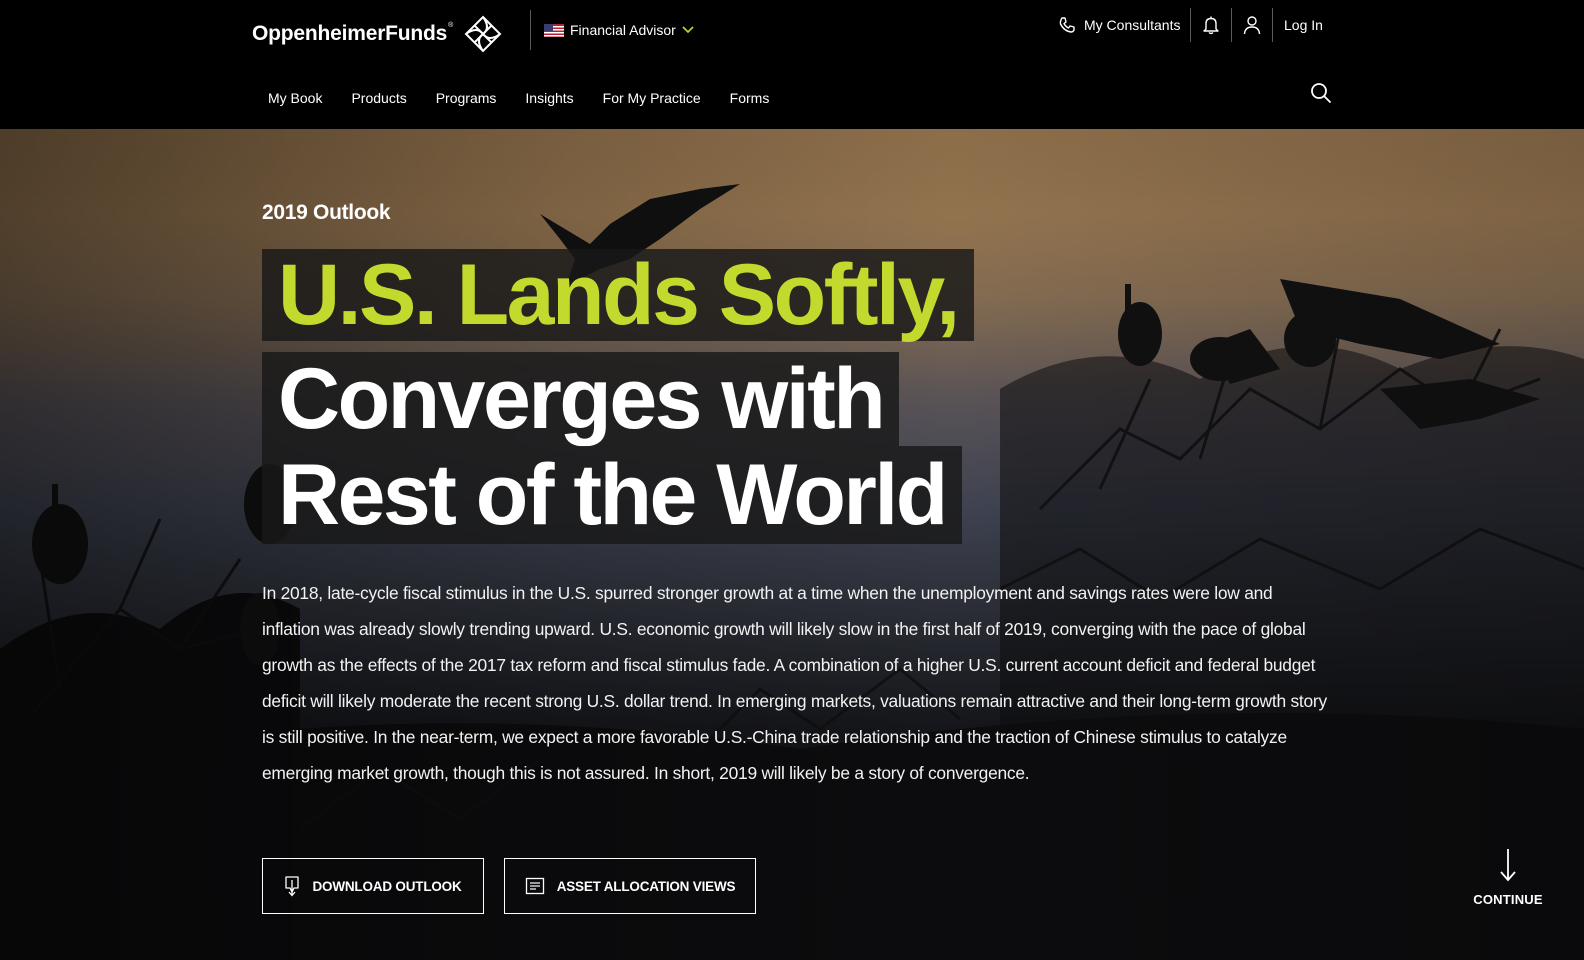  I want to click on nav-my-book: My Book, so click(295, 98).